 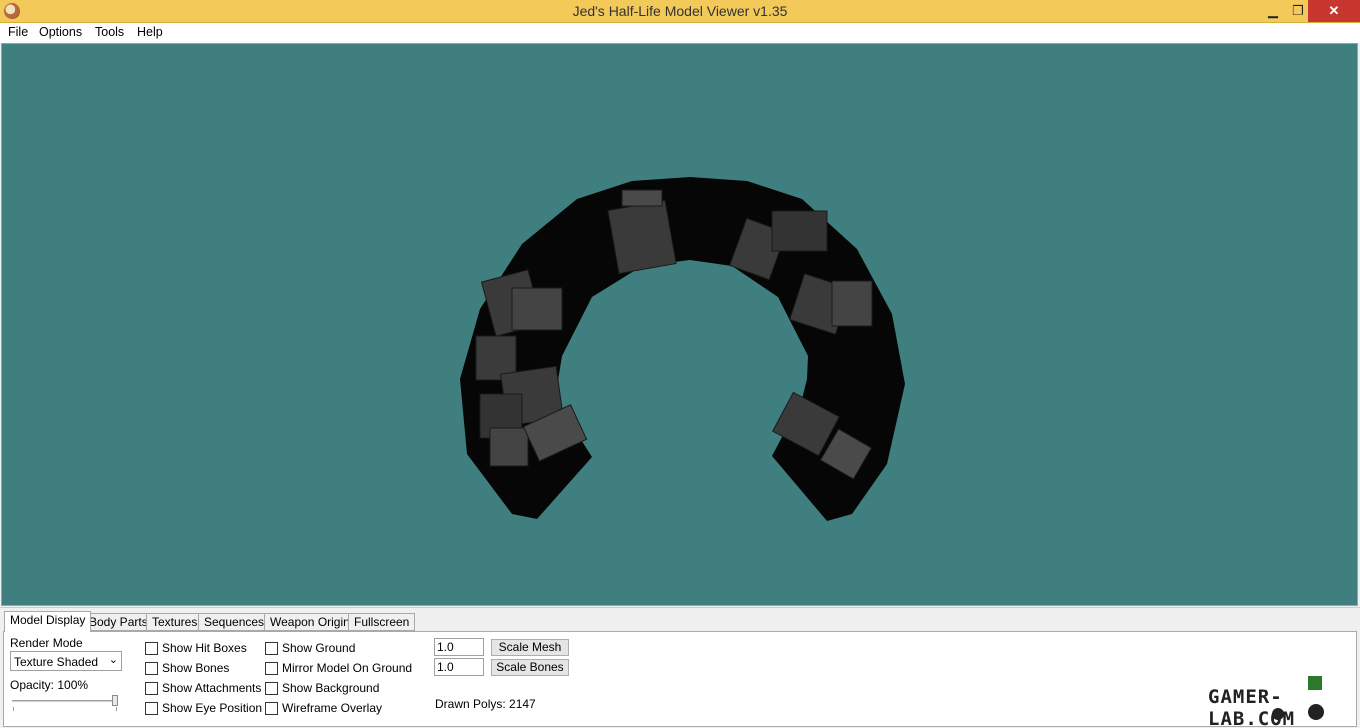 What do you see at coordinates (680, 33) in the screenshot?
I see `menu-bar: File Options Tools Help` at bounding box center [680, 33].